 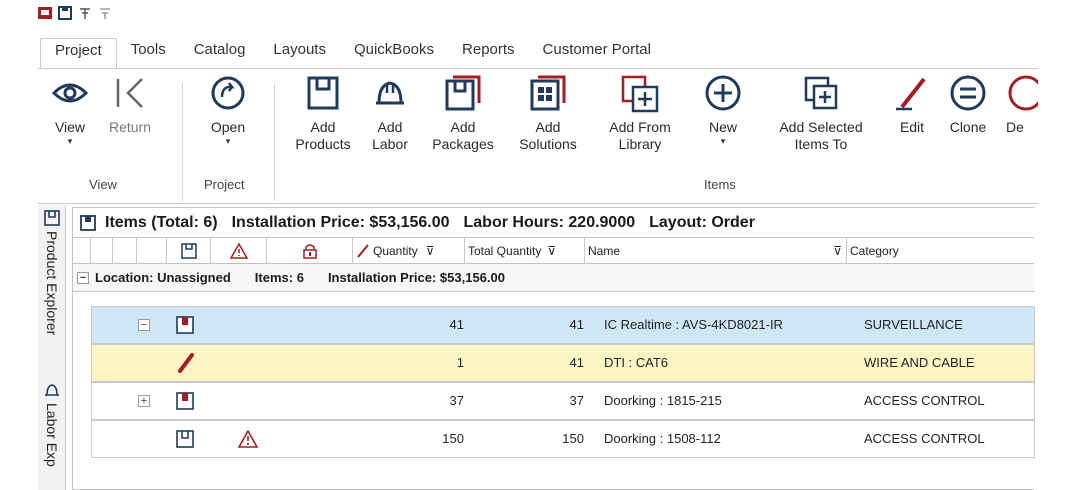 What do you see at coordinates (228, 109) in the screenshot?
I see `open-button: Open ▾` at bounding box center [228, 109].